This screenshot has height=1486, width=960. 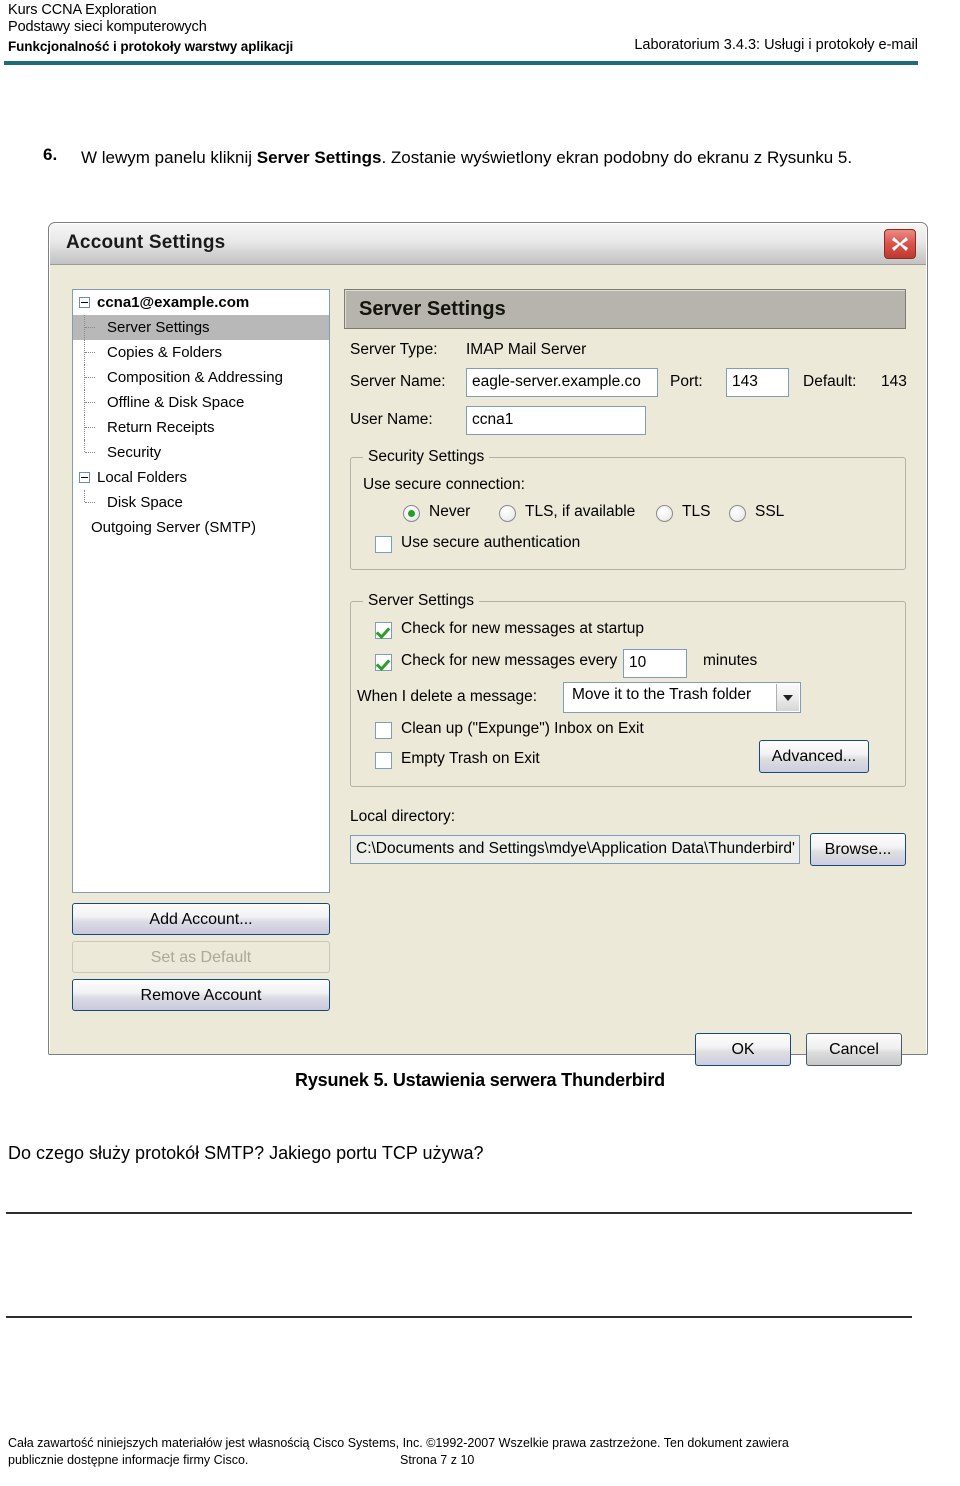 What do you see at coordinates (201, 352) in the screenshot?
I see `tree-item-copies-folders: Copies & Folders` at bounding box center [201, 352].